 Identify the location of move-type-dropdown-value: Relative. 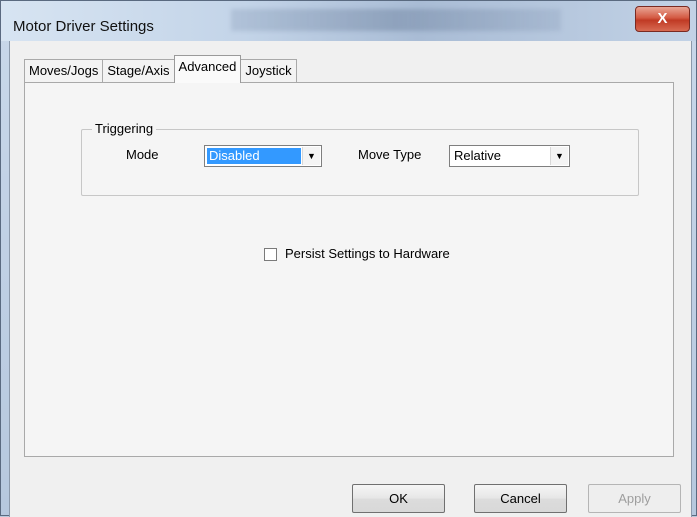
(477, 155).